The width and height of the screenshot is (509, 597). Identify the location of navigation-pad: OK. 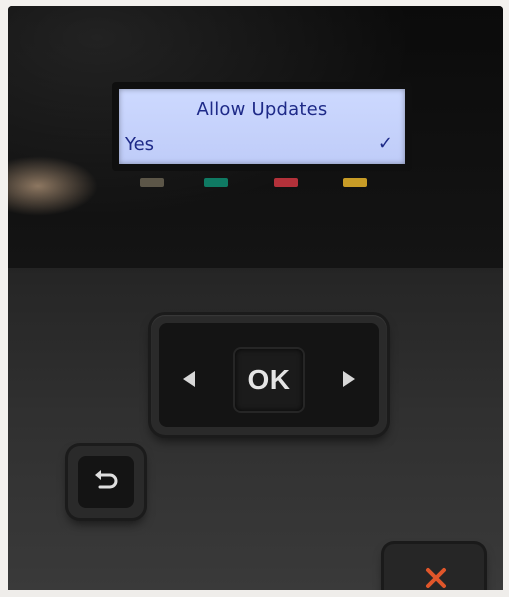
(269, 375).